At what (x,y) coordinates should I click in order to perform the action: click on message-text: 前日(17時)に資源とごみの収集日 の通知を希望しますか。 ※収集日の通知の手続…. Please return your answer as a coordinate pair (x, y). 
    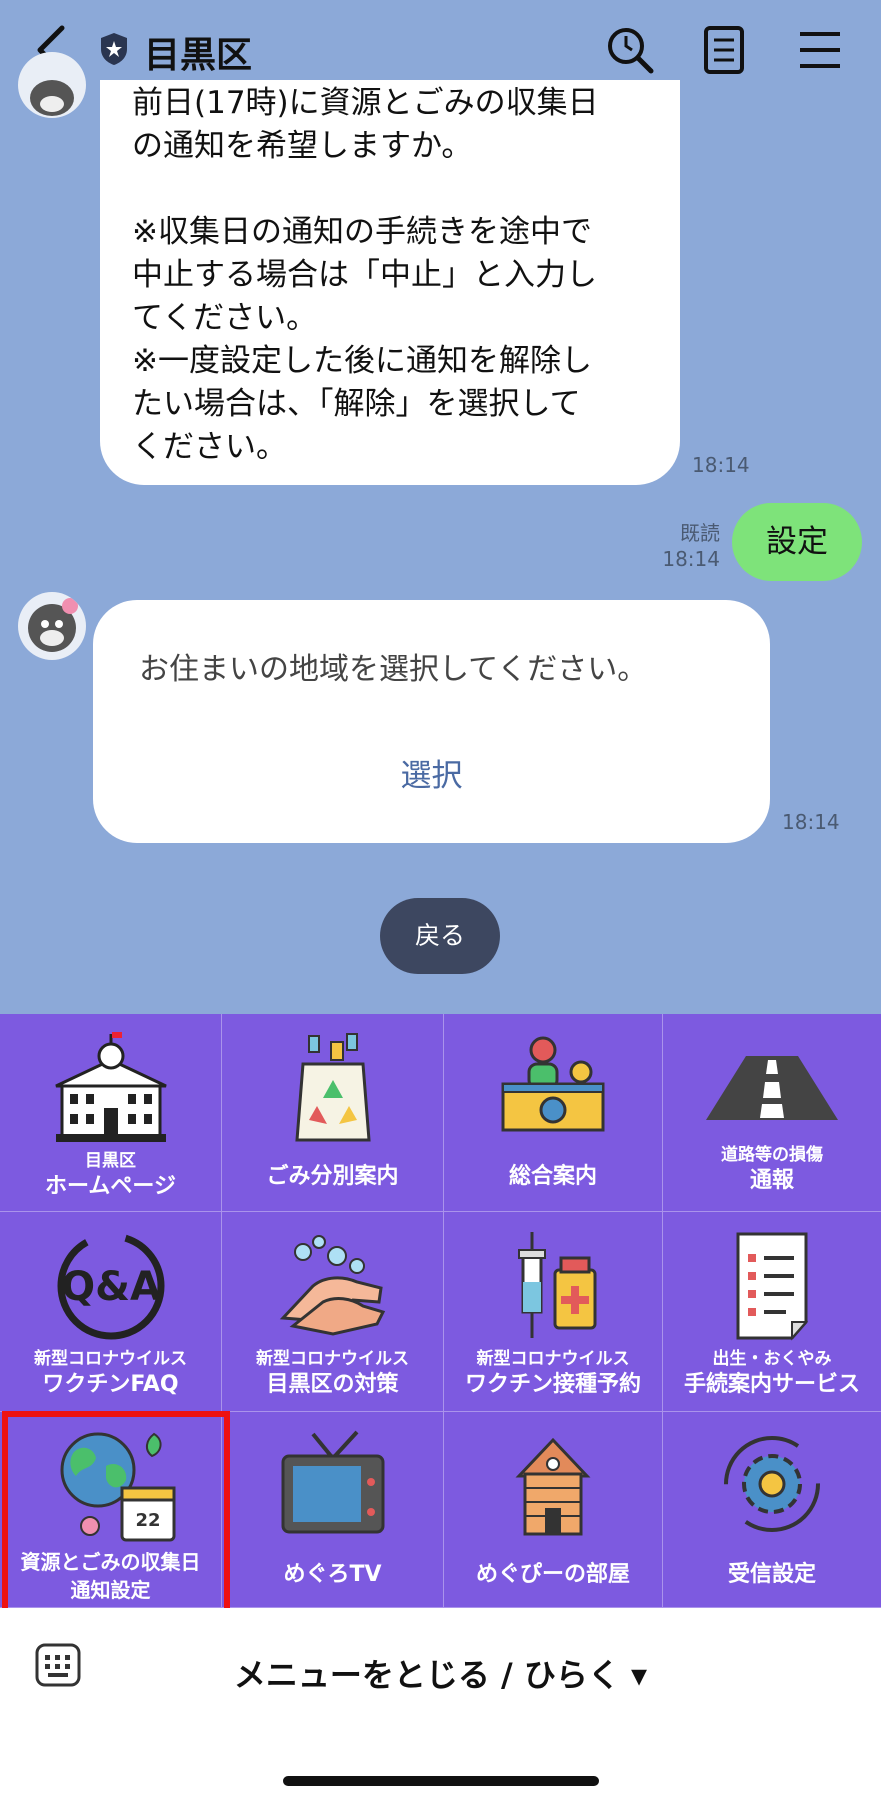
    Looking at the image, I should click on (365, 275).